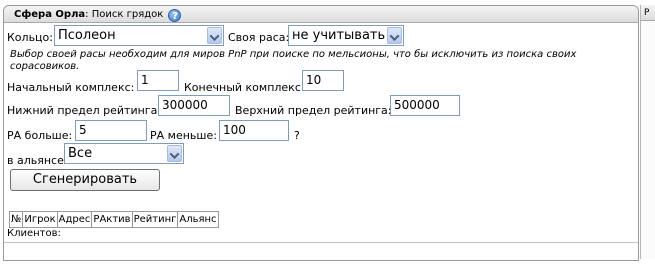 The width and height of the screenshot is (655, 267). I want to click on alliance-select-value: Все, so click(80, 153).